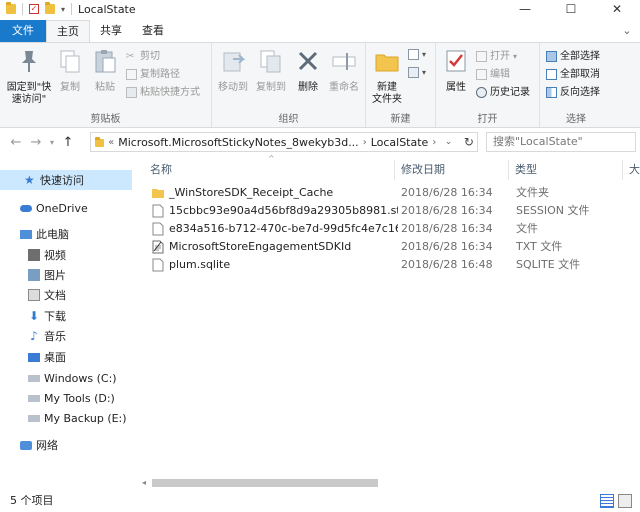  Describe the element at coordinates (66, 357) in the screenshot. I see `nav-item-desktop: 桌面` at that location.